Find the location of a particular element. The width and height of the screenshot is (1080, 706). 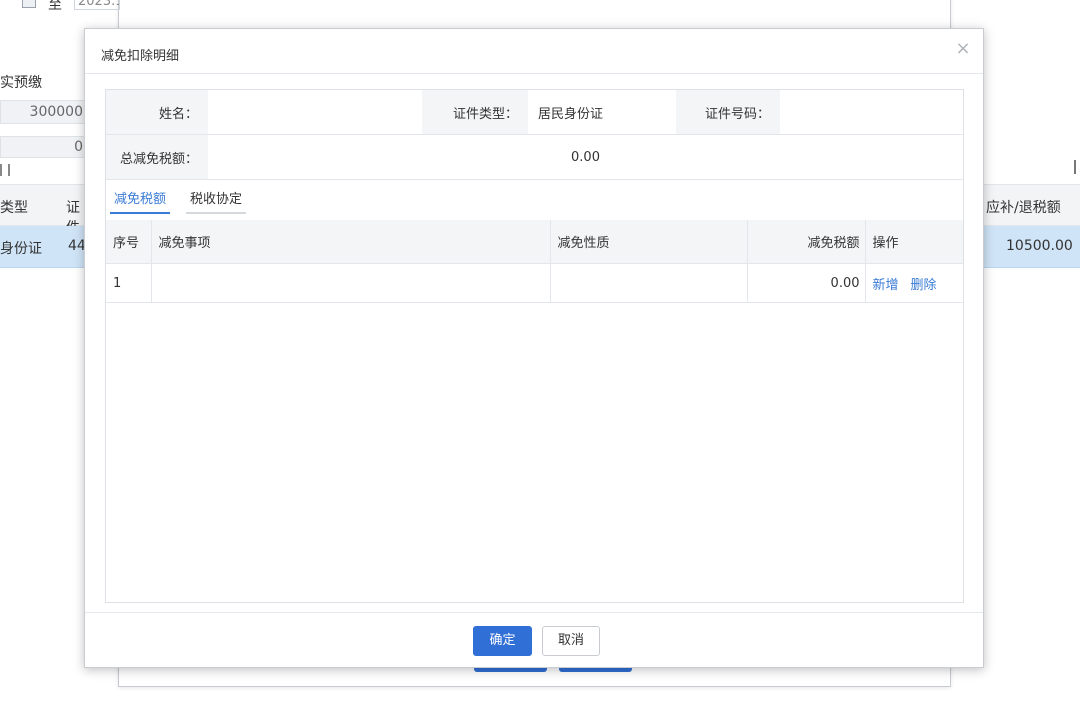

footer-divider is located at coordinates (534, 612).